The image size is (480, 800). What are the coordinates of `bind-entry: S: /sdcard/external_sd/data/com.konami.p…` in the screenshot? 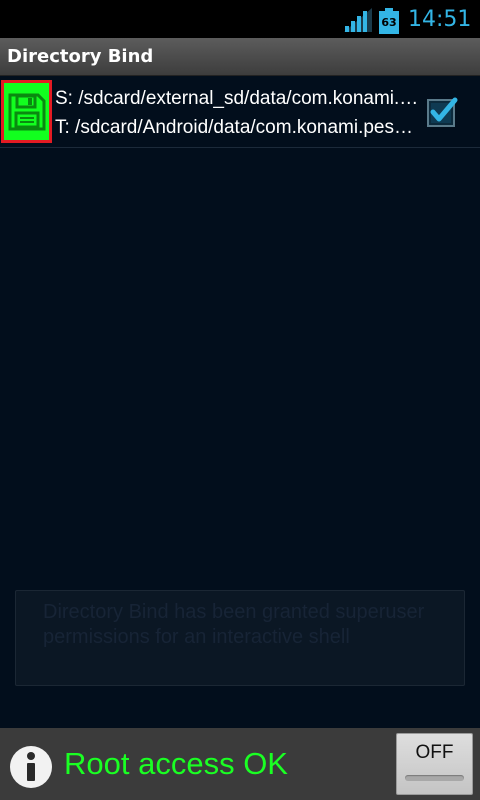 It's located at (240, 112).